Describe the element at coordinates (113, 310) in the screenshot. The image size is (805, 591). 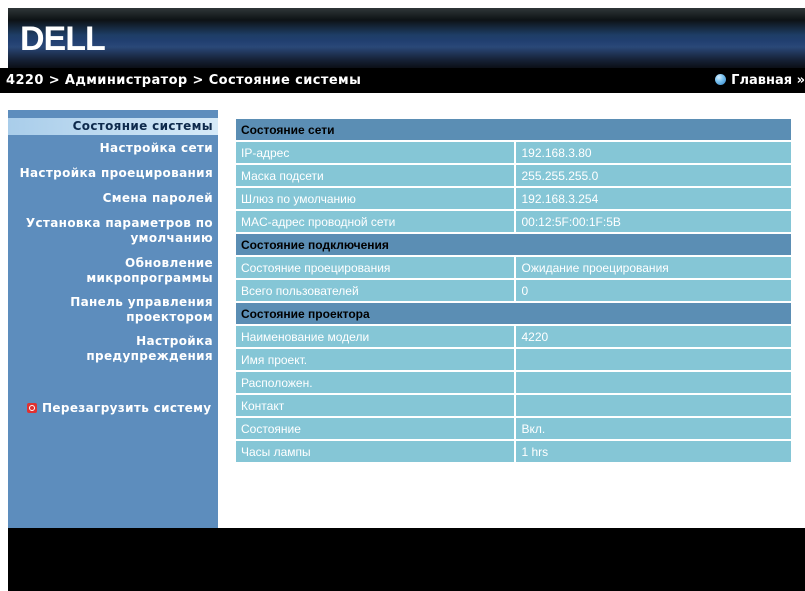
I see `sidebar-item-projector-control-panel: Панель управления проектором` at that location.